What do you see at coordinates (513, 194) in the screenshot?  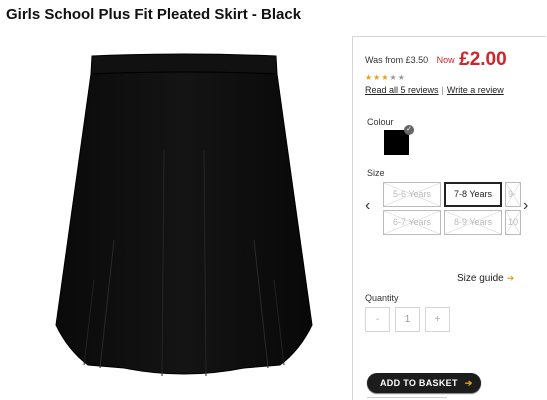 I see `size-option-9-10: 9-` at bounding box center [513, 194].